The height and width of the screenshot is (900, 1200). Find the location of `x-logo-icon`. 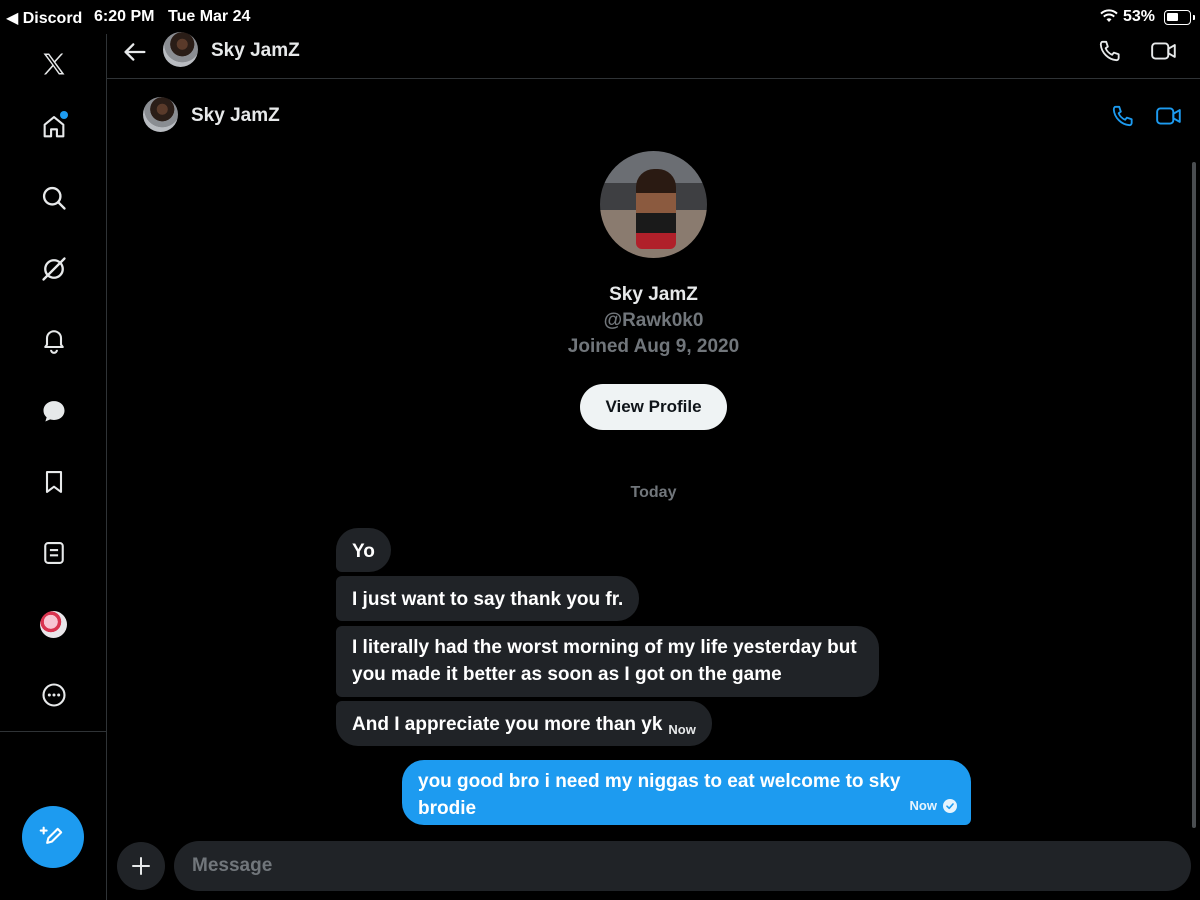

x-logo-icon is located at coordinates (54, 64).